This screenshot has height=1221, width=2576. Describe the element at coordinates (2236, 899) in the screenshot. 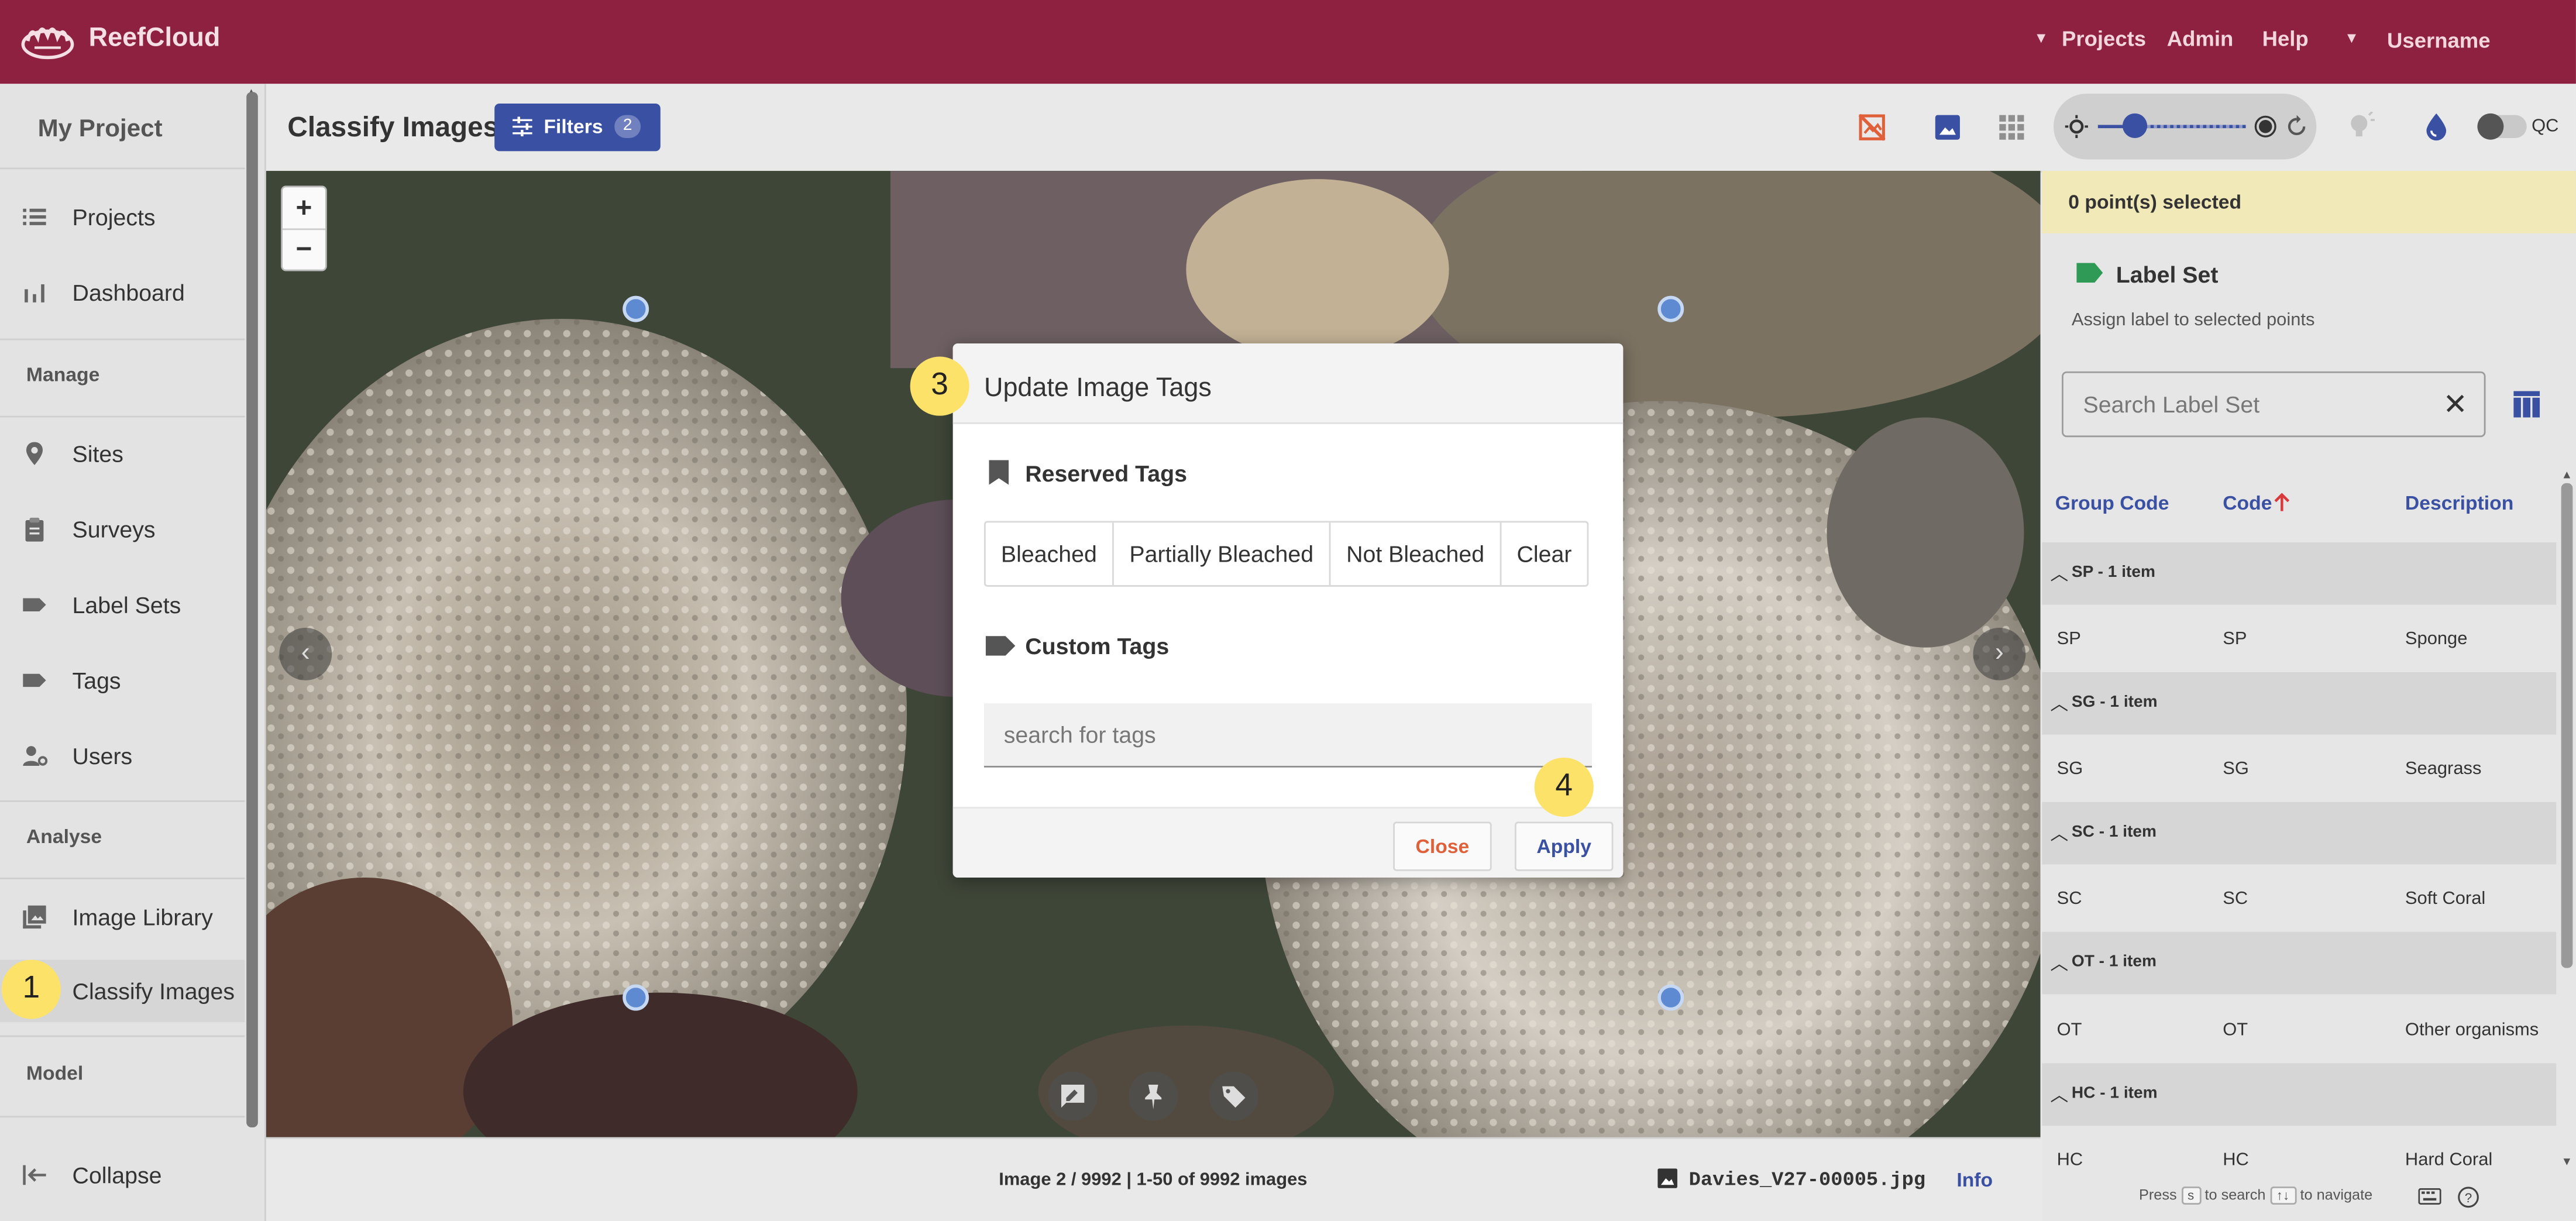

I see `table-cell-code: SC` at that location.